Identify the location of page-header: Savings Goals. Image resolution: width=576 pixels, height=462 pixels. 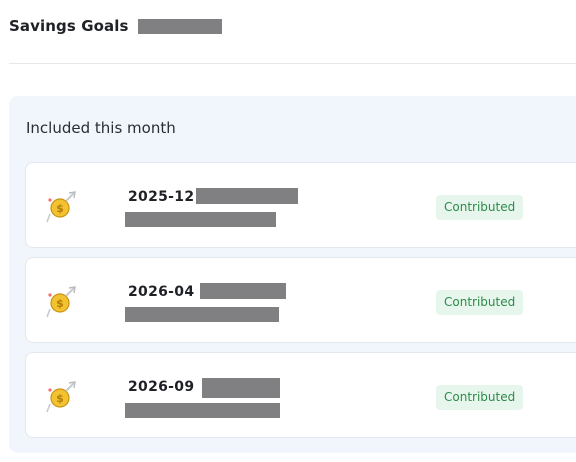
(115, 26).